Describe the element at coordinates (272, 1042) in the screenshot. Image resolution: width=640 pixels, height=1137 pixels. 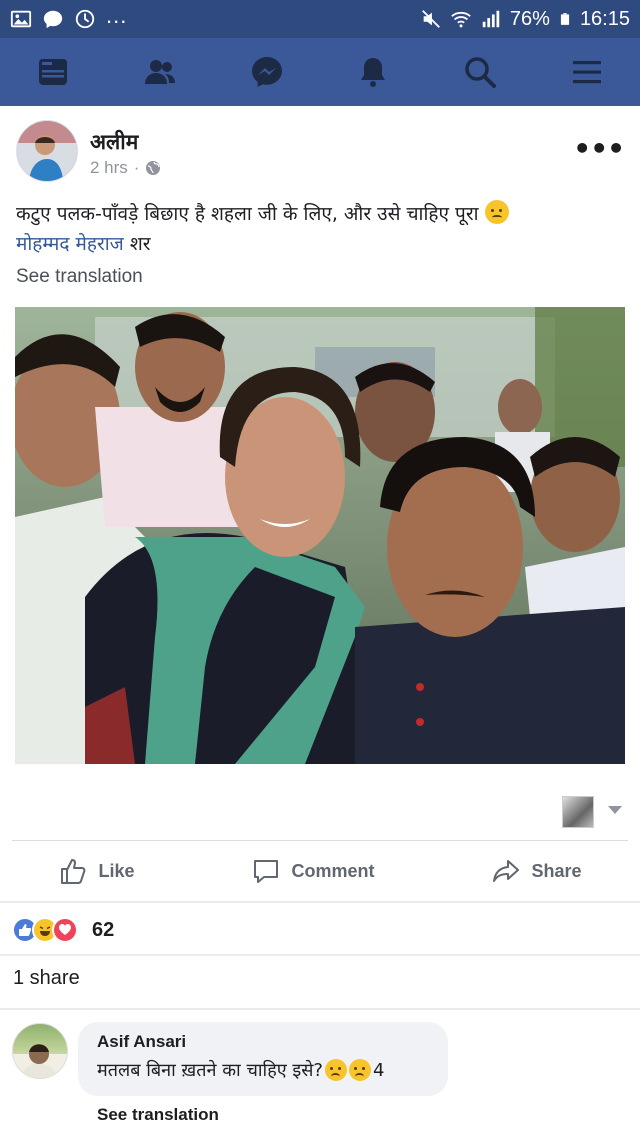
I see `commenter-name: Asif Ansari` at that location.